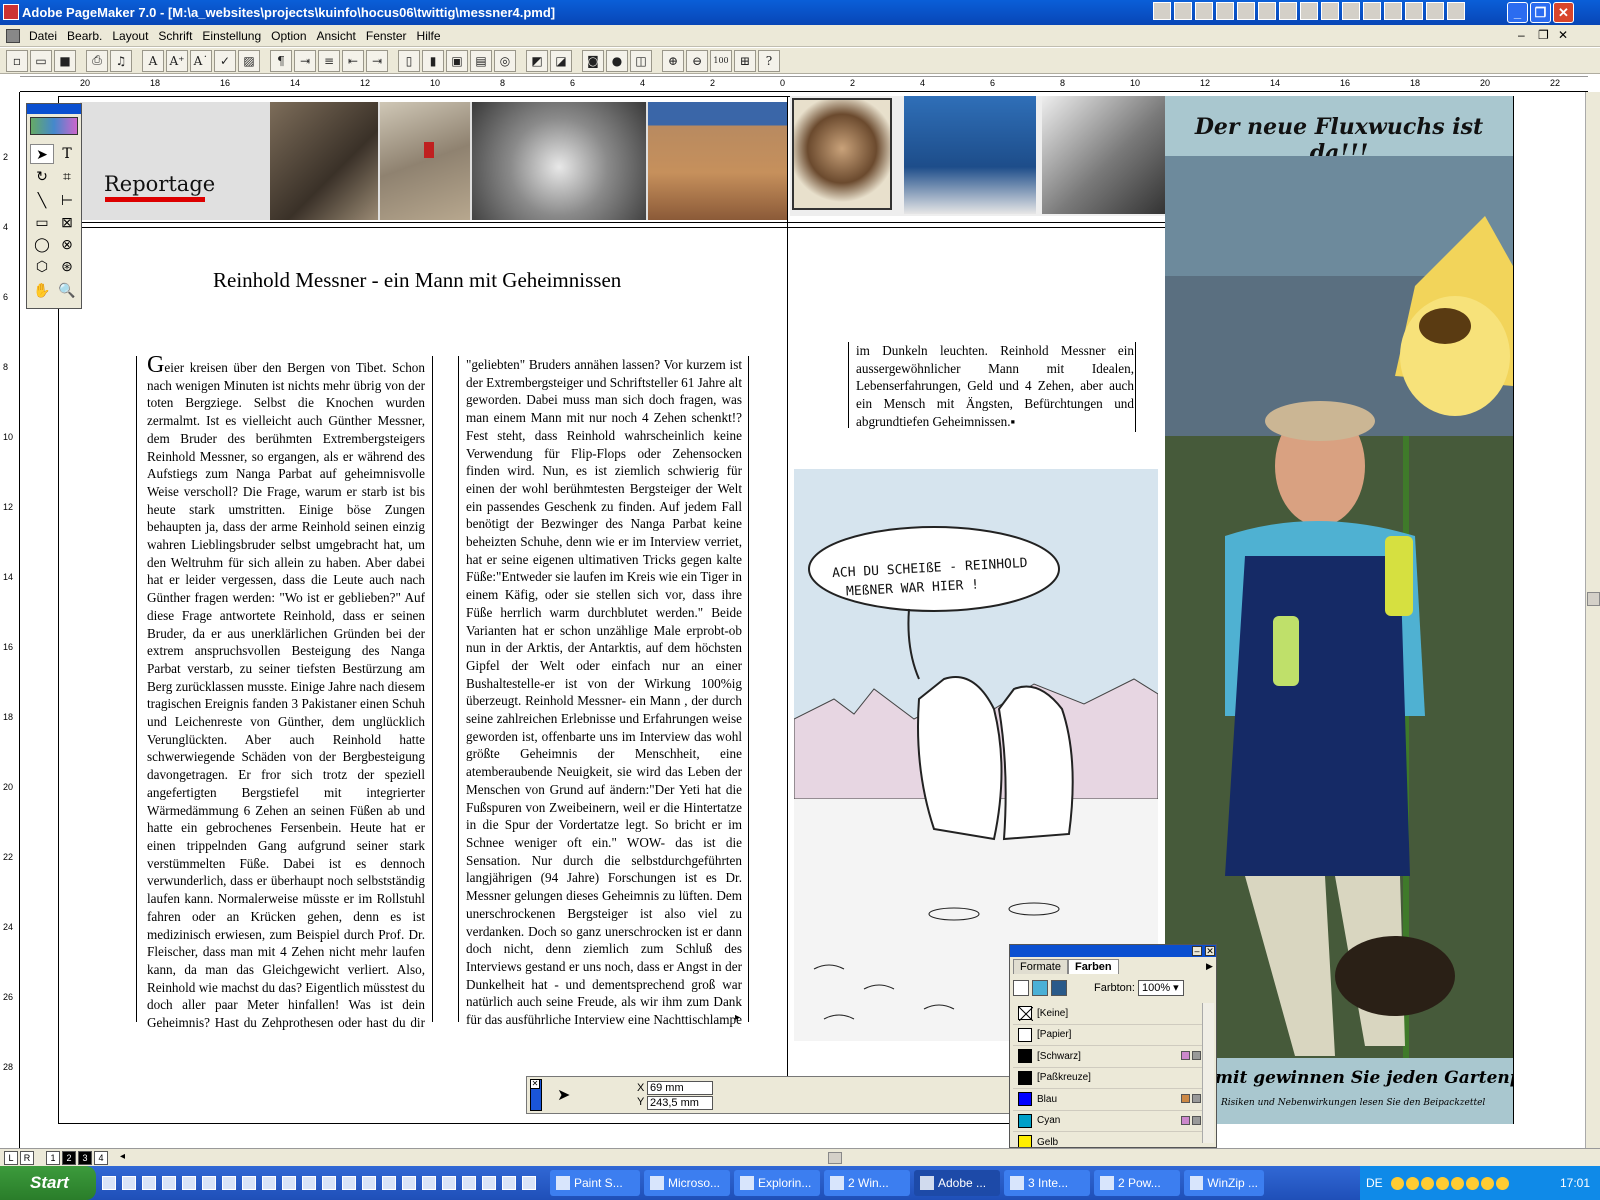 This screenshot has width=1600, height=1200. Describe the element at coordinates (769, 60) in the screenshot. I see `help-icon: ?` at that location.